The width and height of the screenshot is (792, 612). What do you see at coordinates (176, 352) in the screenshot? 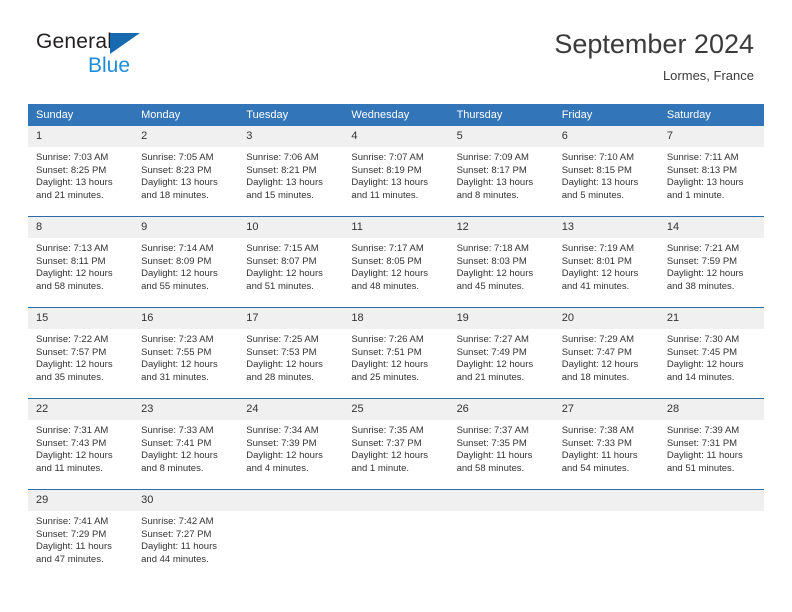
I see `sunset-text: Sunset: 7:55 PM` at bounding box center [176, 352].